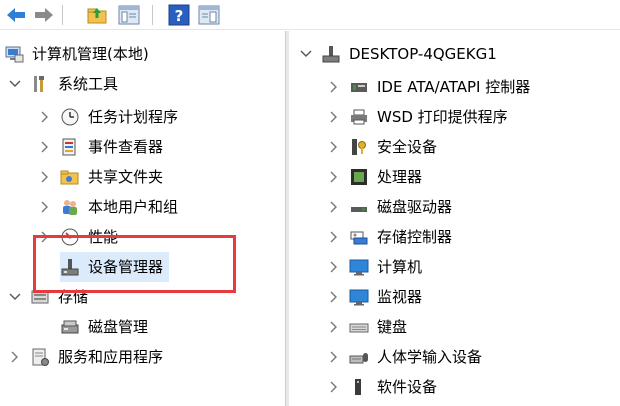 Image resolution: width=620 pixels, height=406 pixels. I want to click on folder-up-icon, so click(97, 15).